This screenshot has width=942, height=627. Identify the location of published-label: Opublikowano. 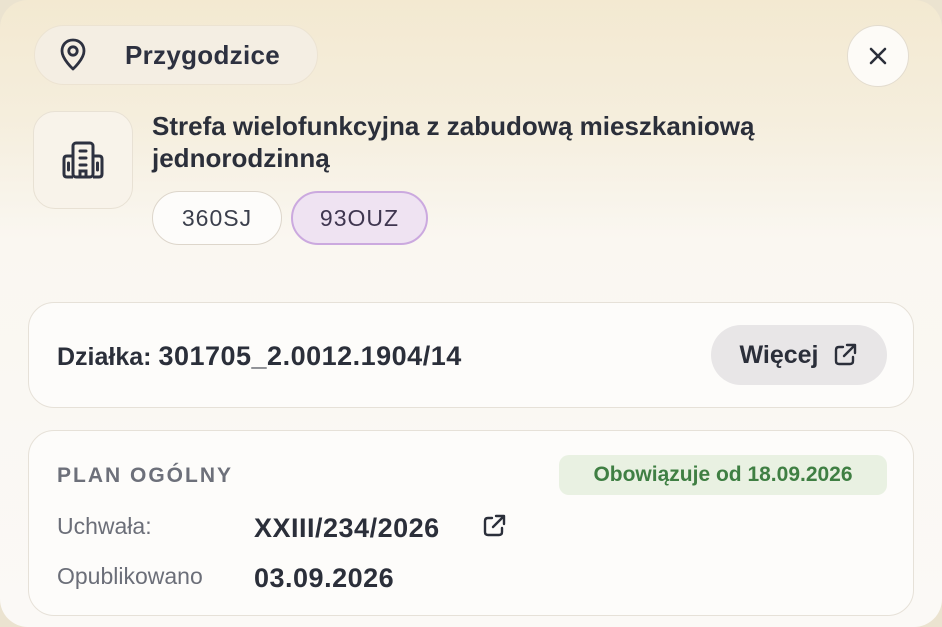
(130, 576).